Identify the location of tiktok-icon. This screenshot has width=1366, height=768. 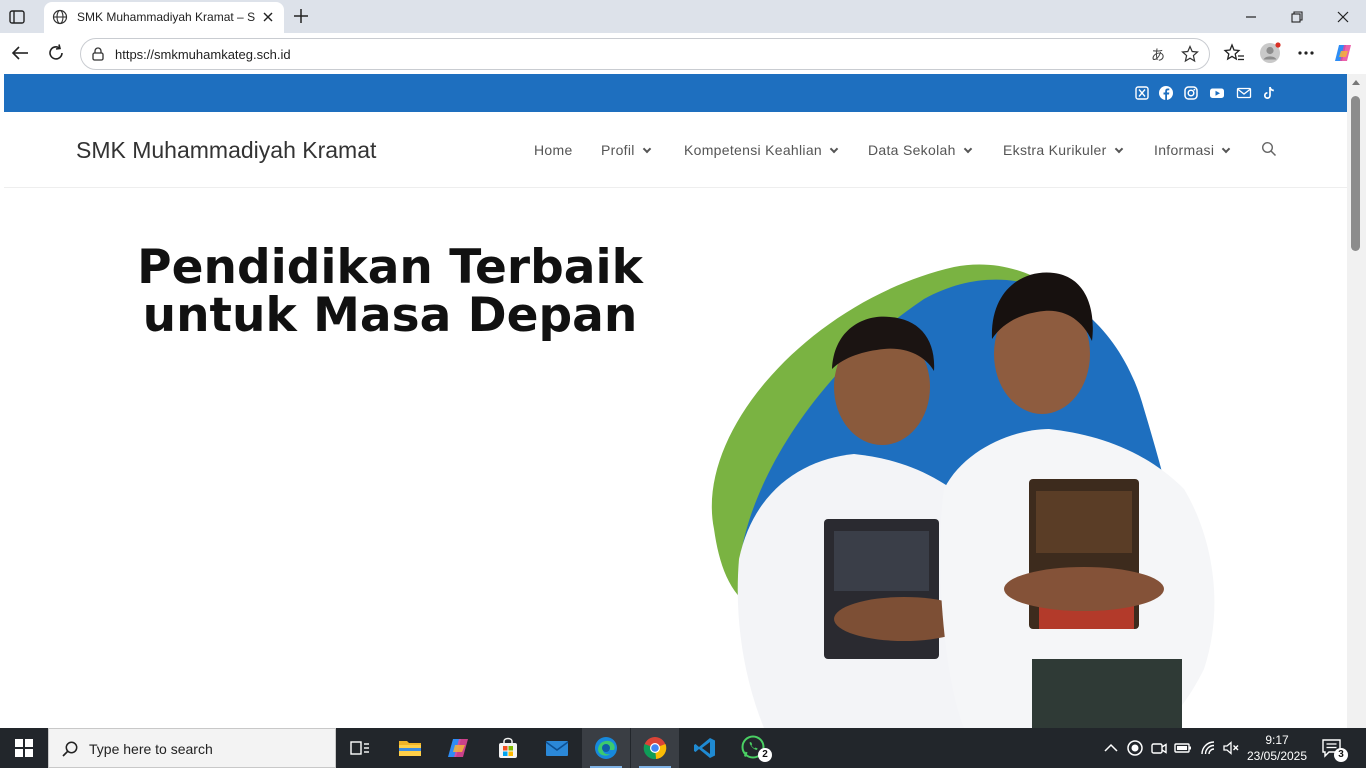
(1269, 93).